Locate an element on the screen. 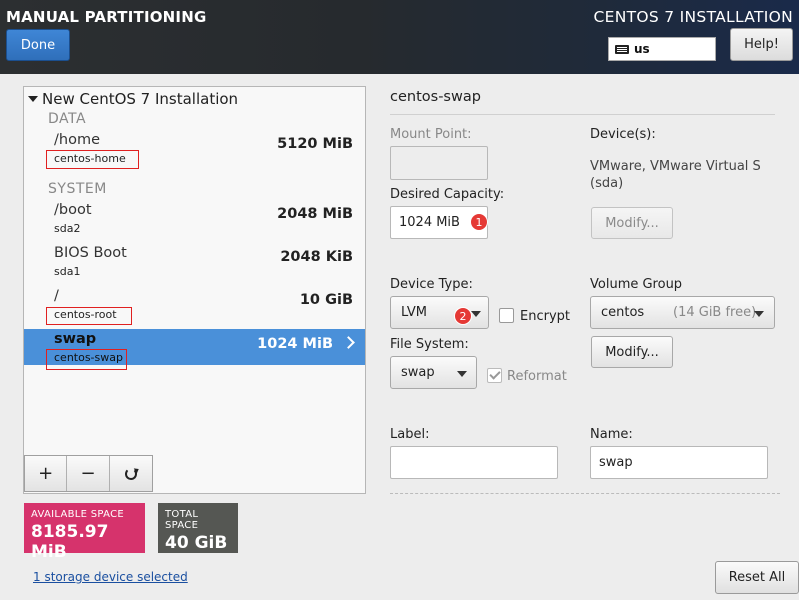 This screenshot has height=600, width=799. group-label-data: DATA is located at coordinates (67, 119).